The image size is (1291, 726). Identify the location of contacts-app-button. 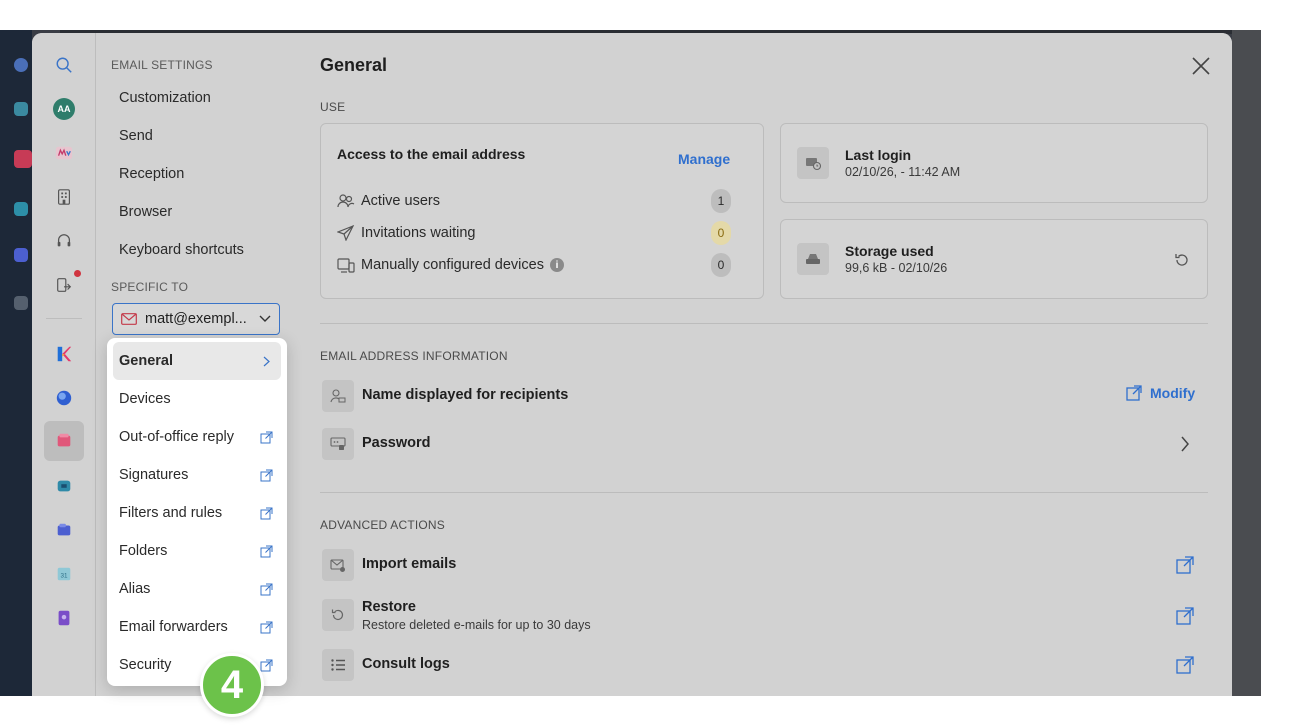
(64, 618).